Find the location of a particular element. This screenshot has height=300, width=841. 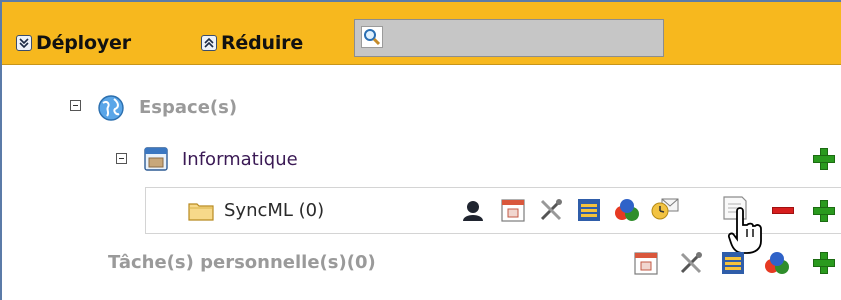

minus-icon is located at coordinates (783, 210).